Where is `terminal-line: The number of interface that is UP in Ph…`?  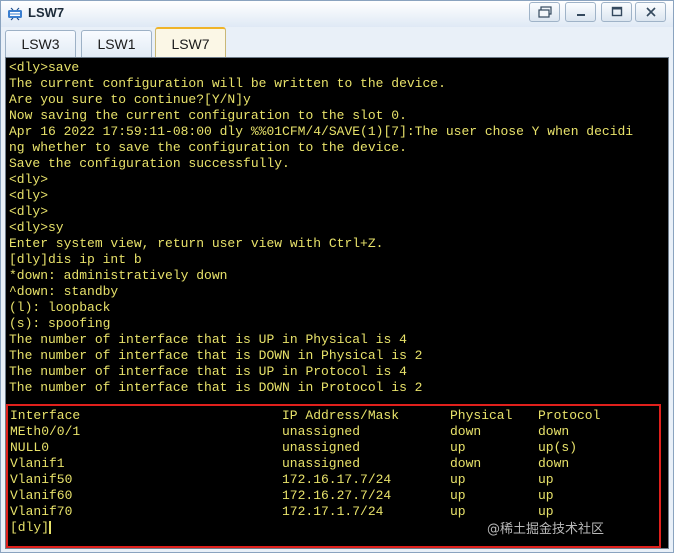 terminal-line: The number of interface that is UP in Ph… is located at coordinates (208, 339).